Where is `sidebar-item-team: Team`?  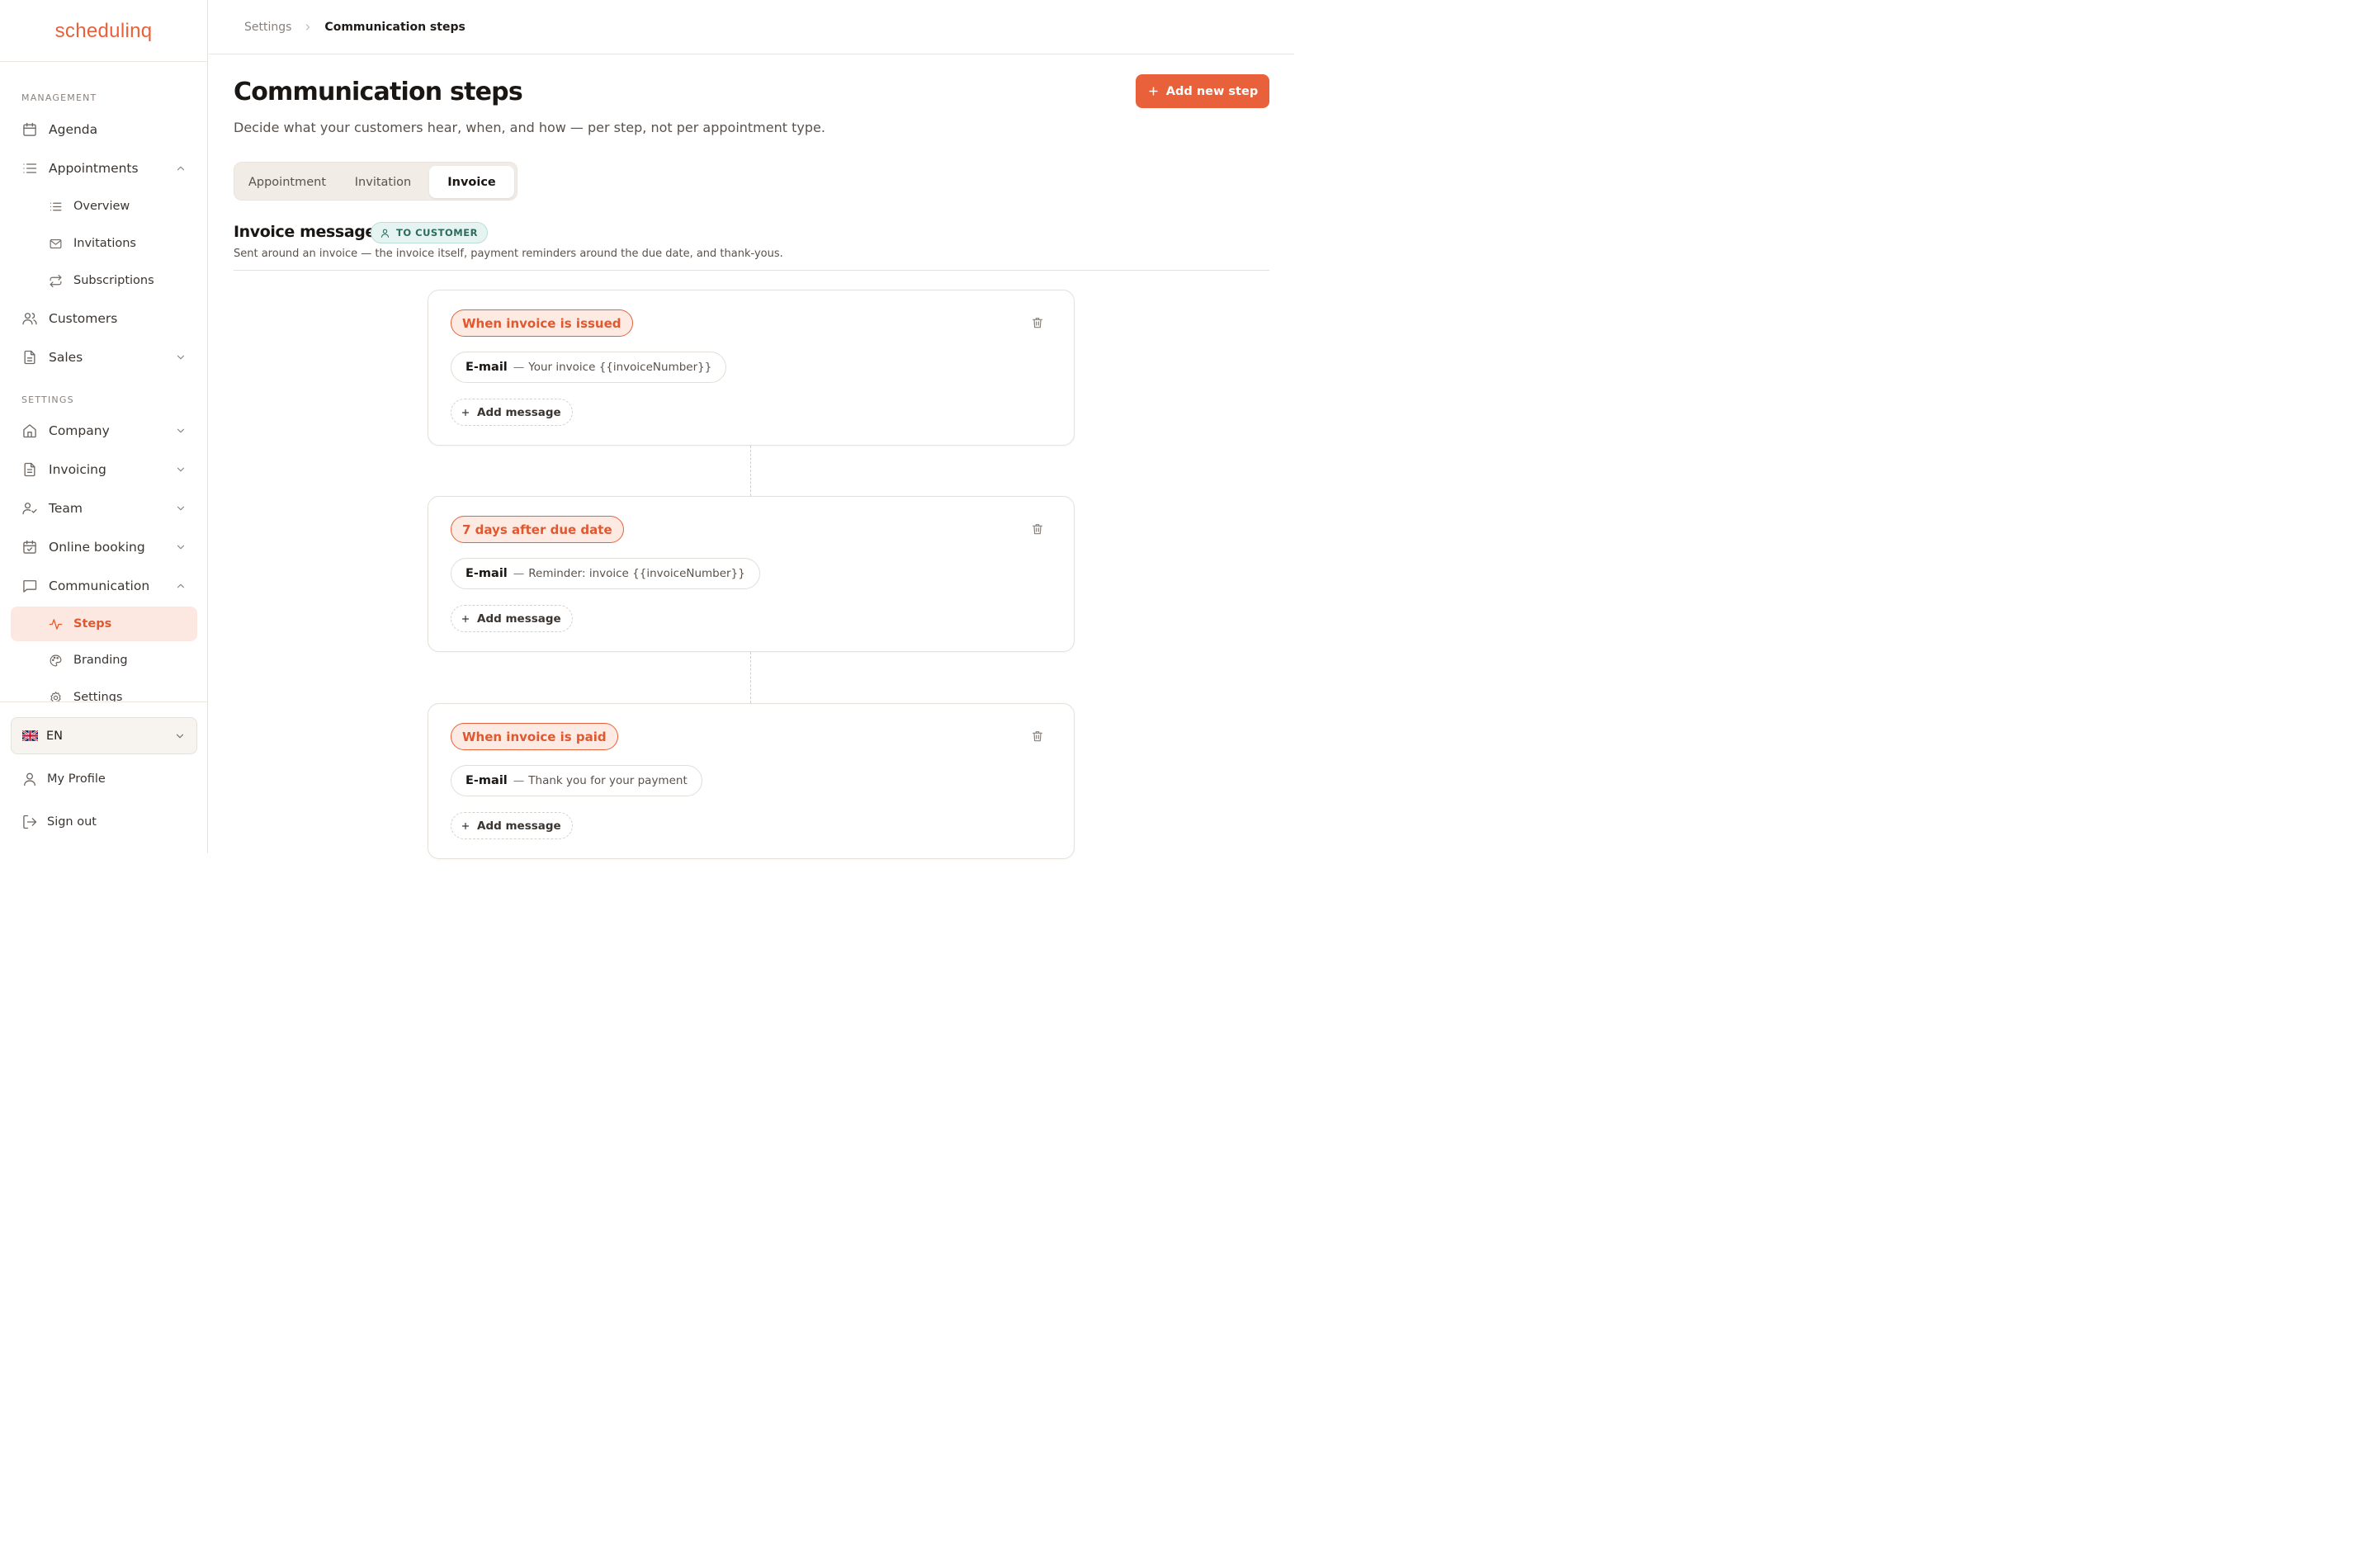 sidebar-item-team: Team is located at coordinates (104, 508).